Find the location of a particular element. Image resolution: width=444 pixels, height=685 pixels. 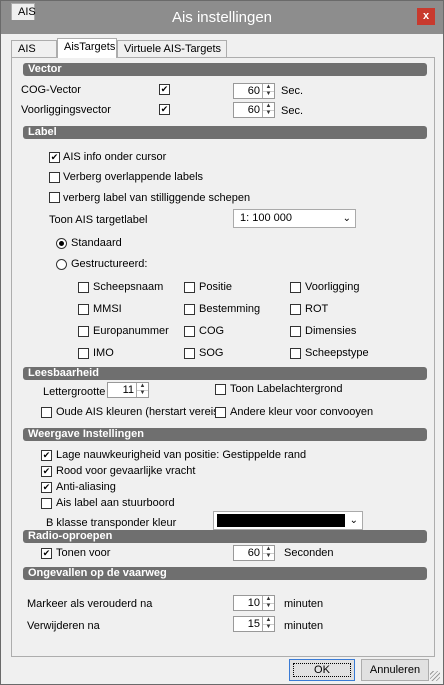

close-button: x is located at coordinates (426, 16).